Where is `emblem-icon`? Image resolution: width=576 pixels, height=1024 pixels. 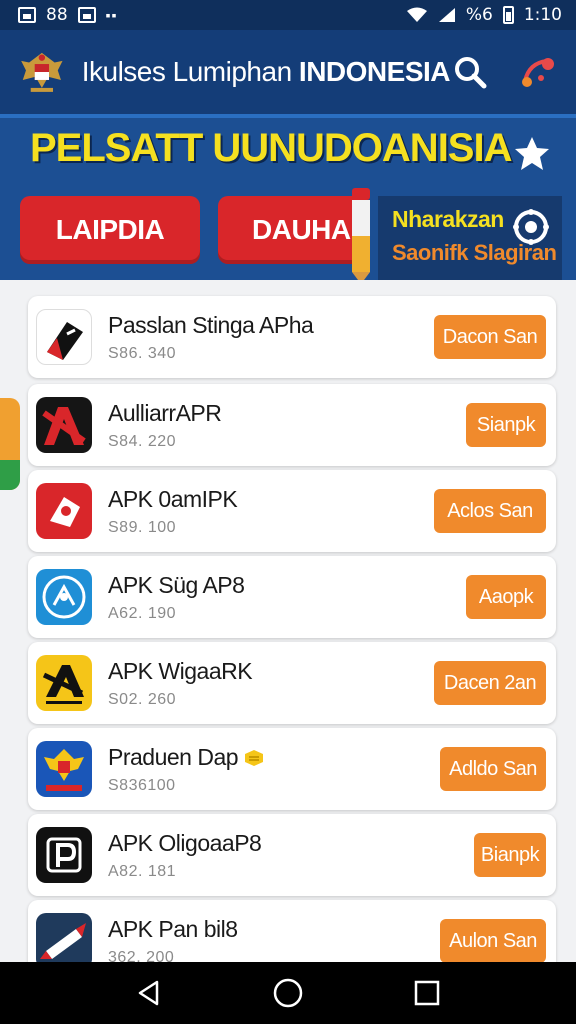 emblem-icon is located at coordinates (42, 72).